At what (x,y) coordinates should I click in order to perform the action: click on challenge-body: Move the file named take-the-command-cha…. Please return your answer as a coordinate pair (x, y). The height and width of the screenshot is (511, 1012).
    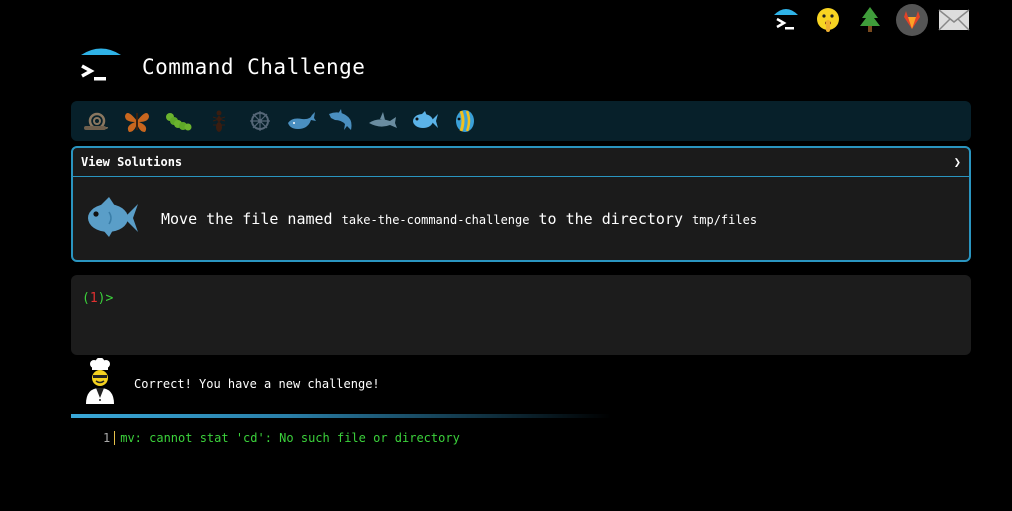
    Looking at the image, I should click on (521, 219).